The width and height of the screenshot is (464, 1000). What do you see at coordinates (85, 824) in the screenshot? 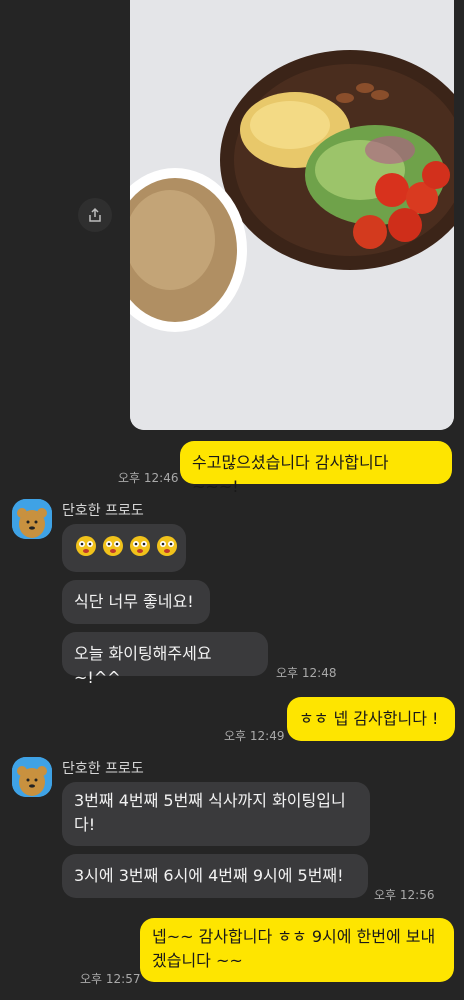
I see `message-text-line: 다!` at bounding box center [85, 824].